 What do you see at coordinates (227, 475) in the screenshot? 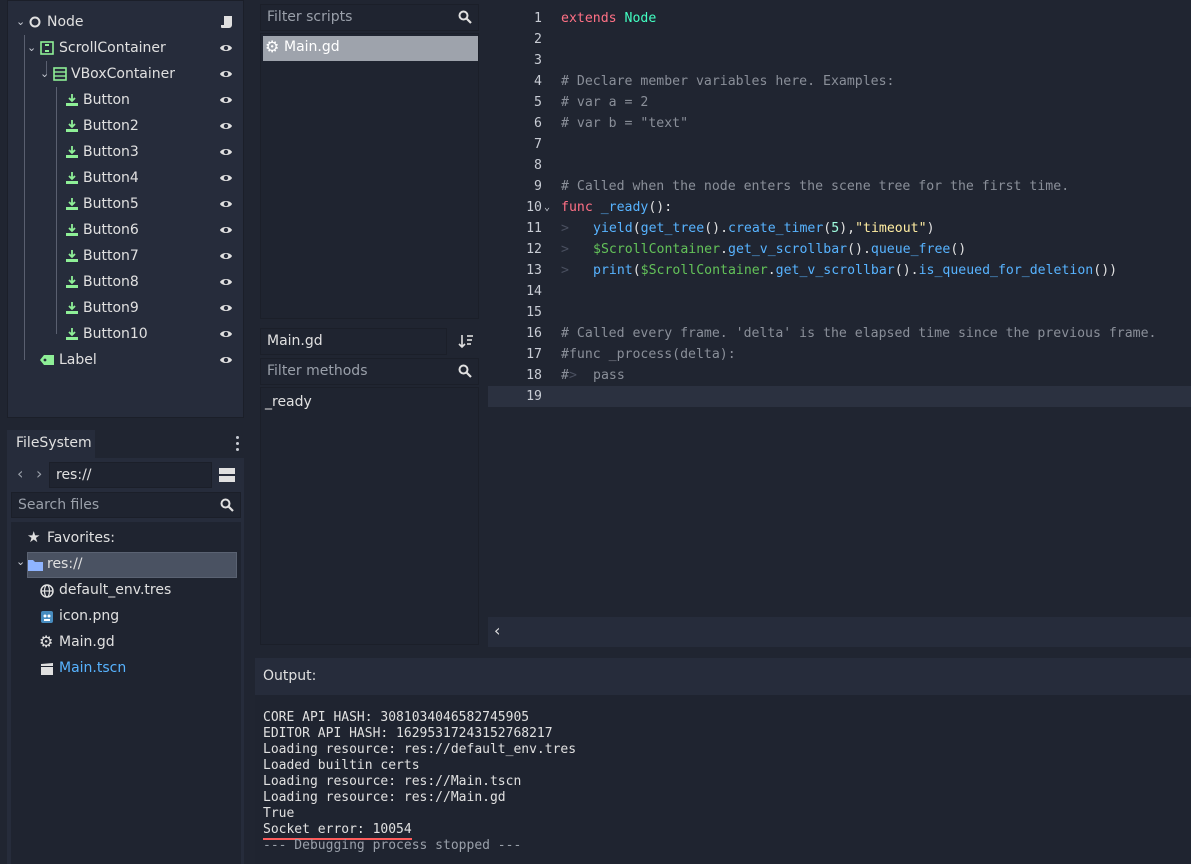
I see `split-view-icon` at bounding box center [227, 475].